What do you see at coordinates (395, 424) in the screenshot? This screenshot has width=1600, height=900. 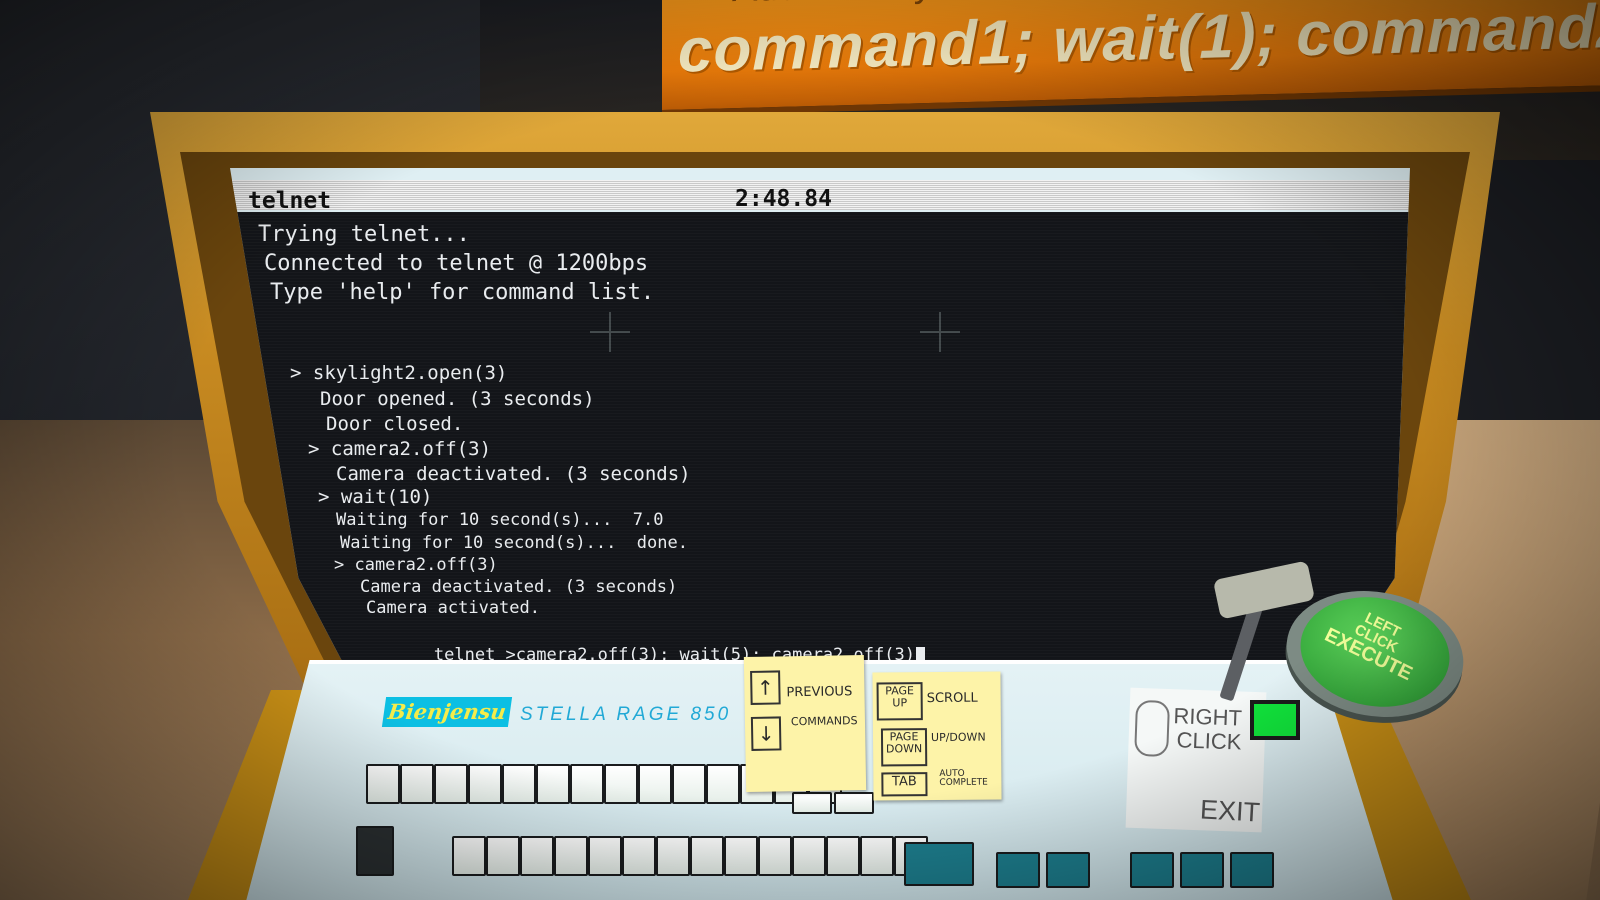 I see `terminal-line: Door closed.` at bounding box center [395, 424].